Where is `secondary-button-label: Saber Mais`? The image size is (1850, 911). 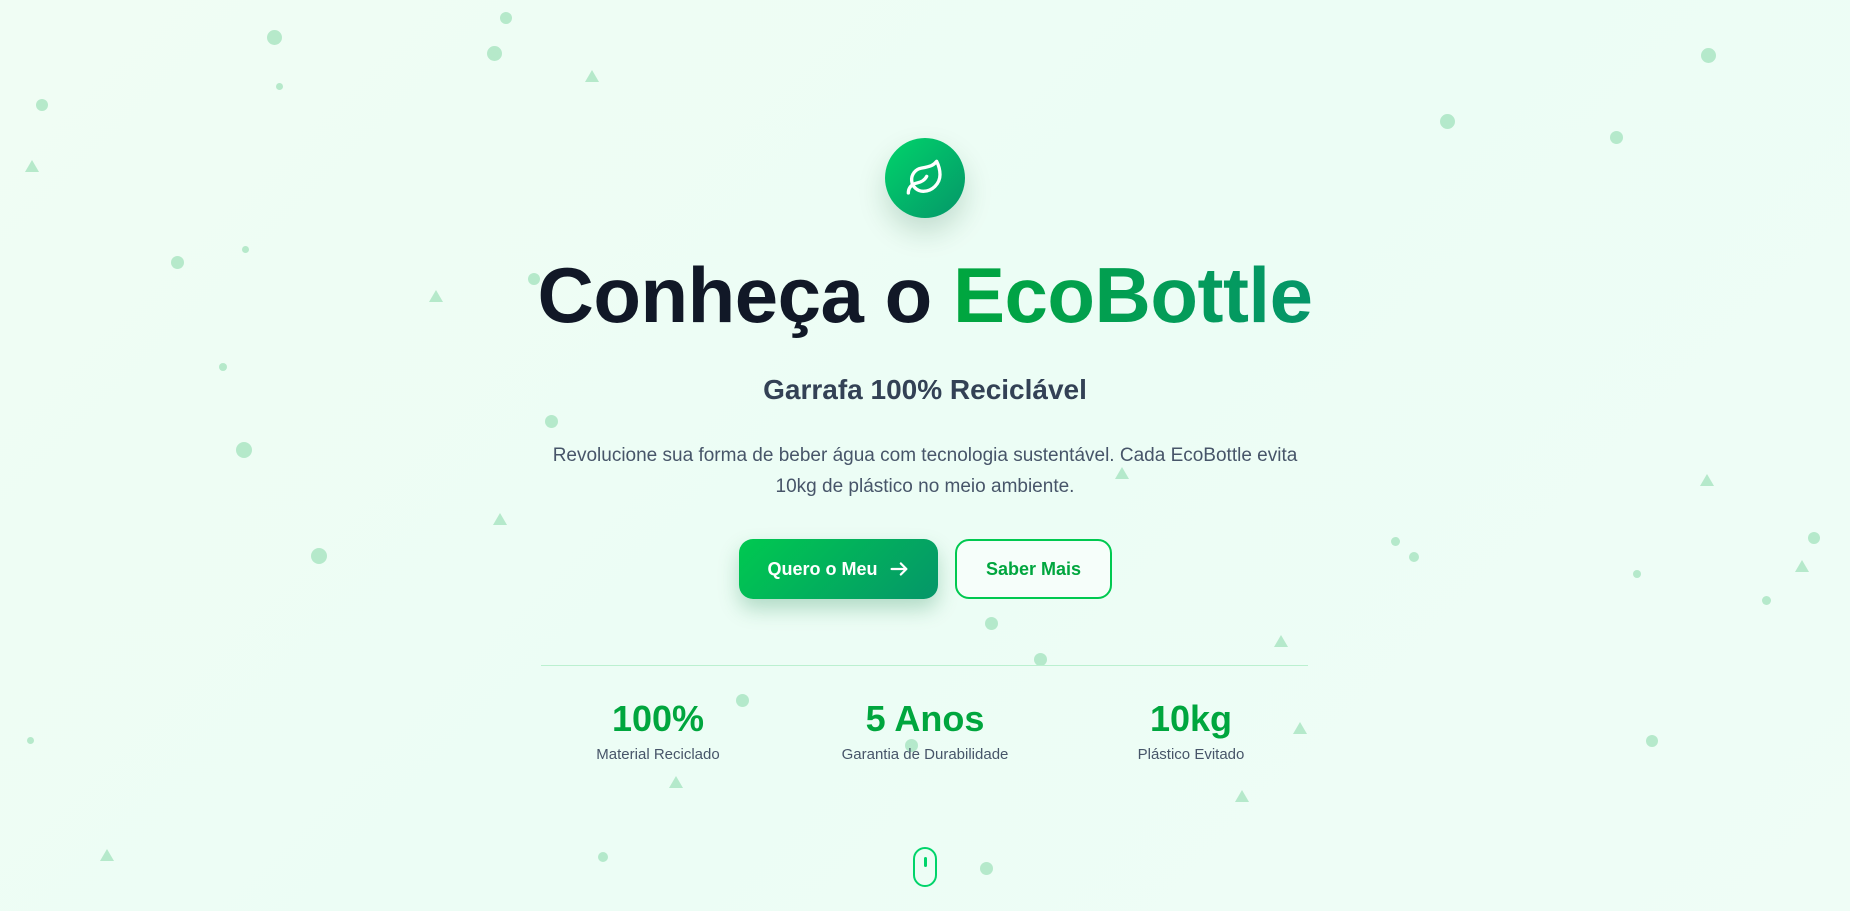 secondary-button-label: Saber Mais is located at coordinates (1033, 568).